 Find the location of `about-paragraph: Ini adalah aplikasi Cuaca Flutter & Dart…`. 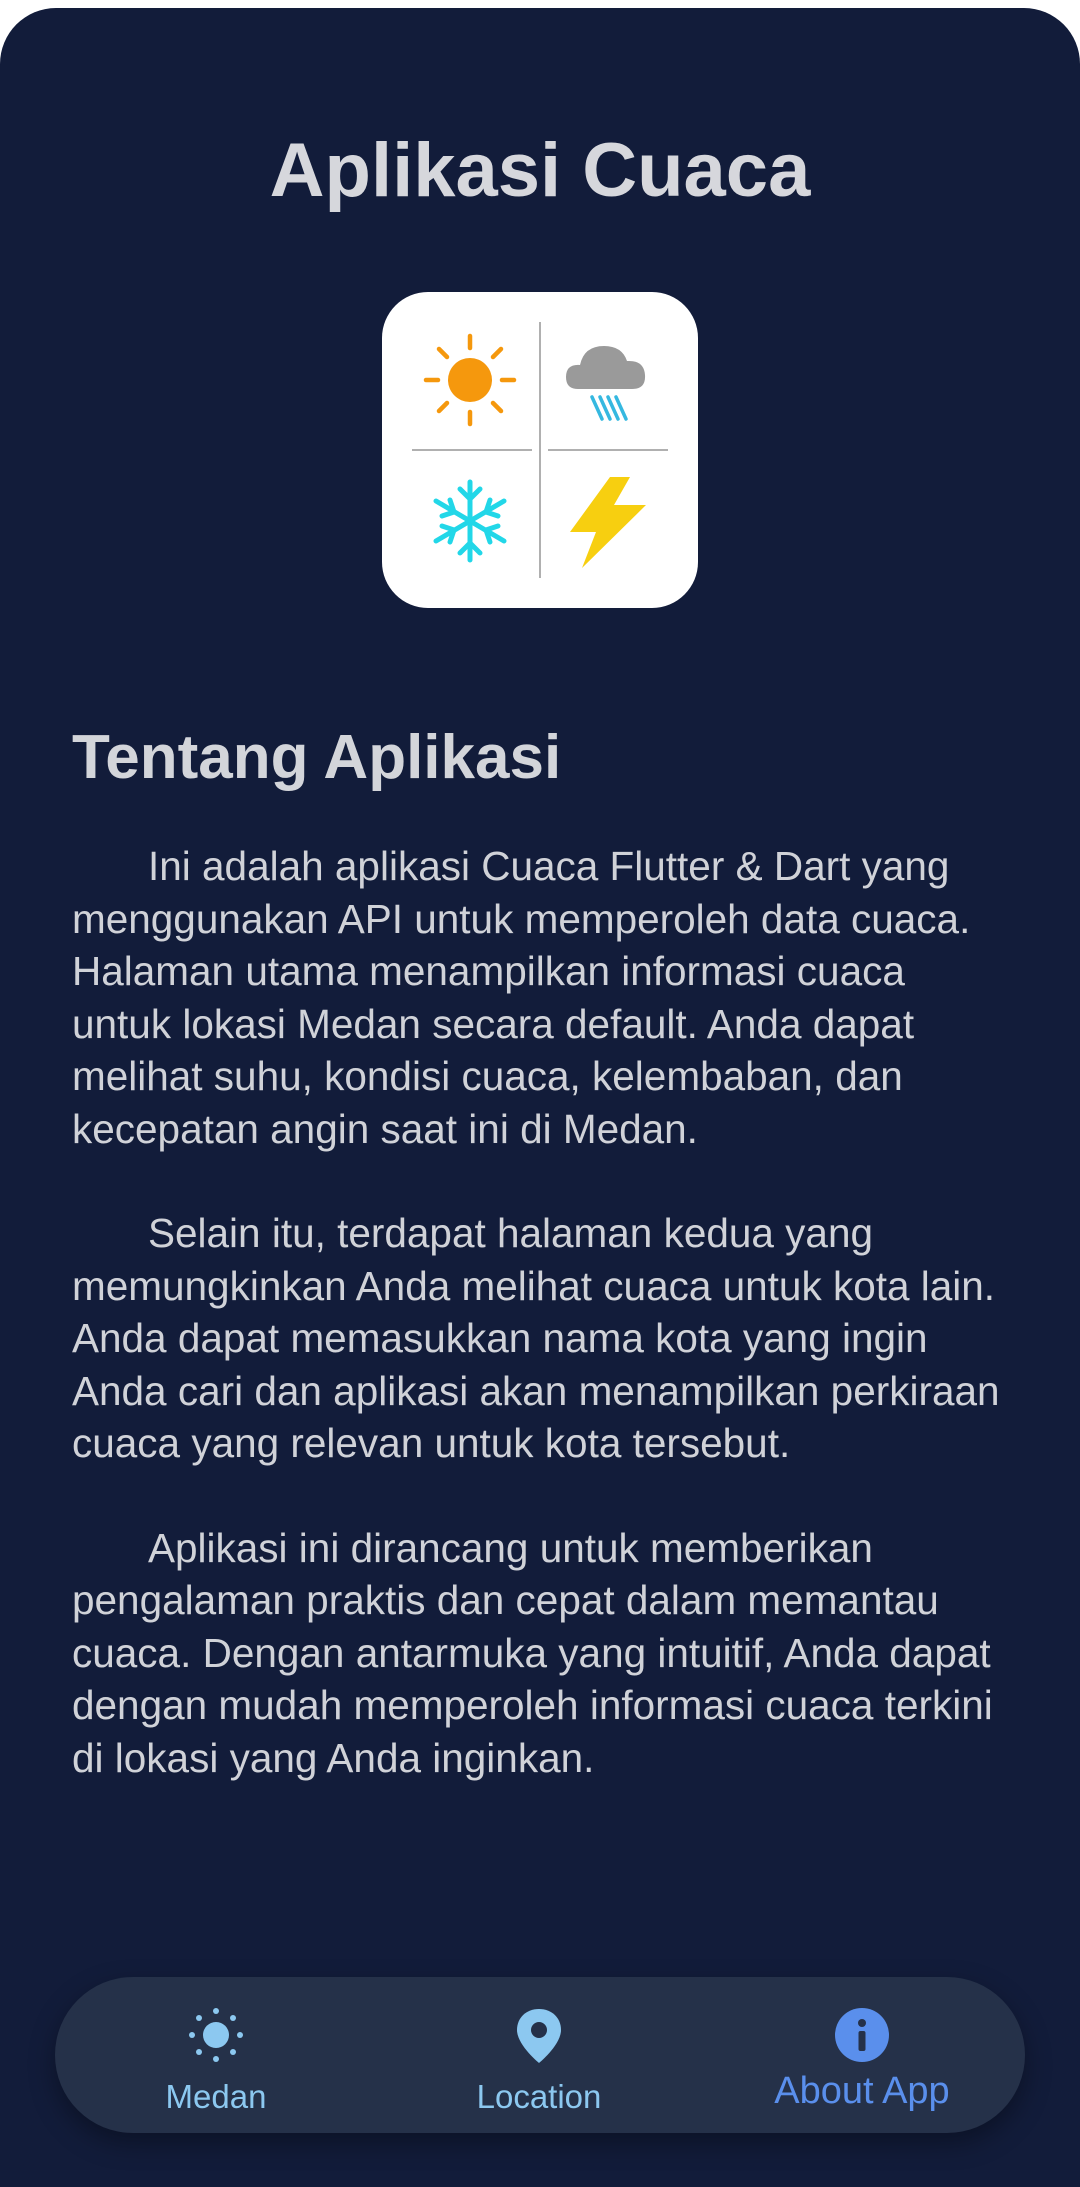

about-paragraph: Ini adalah aplikasi Cuaca Flutter & Dart… is located at coordinates (521, 997).